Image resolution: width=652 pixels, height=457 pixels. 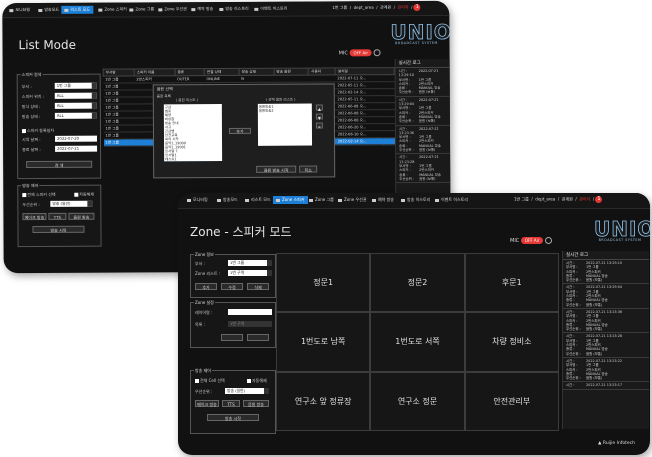 What do you see at coordinates (59, 194) in the screenshot?
I see `select-all-row: 전체 스피커 선택 자동해제` at bounding box center [59, 194].